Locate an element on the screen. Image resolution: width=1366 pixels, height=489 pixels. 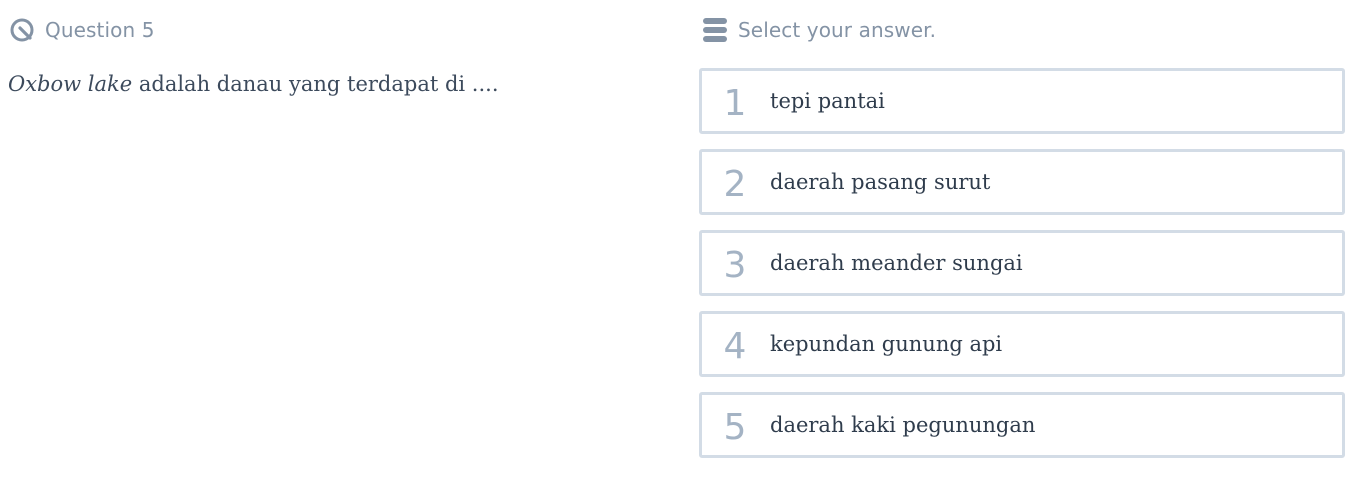
answer-option-3: 3 daerah meander sungai is located at coordinates (1022, 263).